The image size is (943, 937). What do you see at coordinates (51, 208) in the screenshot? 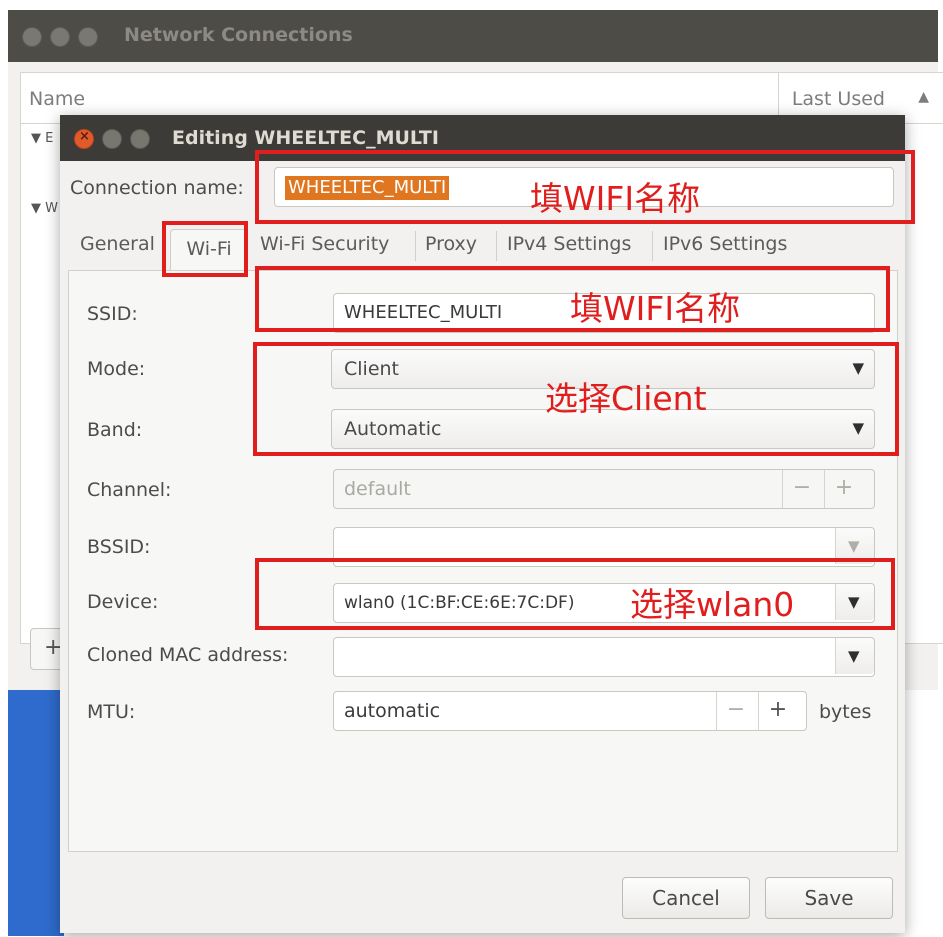
I see `group-label: W` at bounding box center [51, 208].